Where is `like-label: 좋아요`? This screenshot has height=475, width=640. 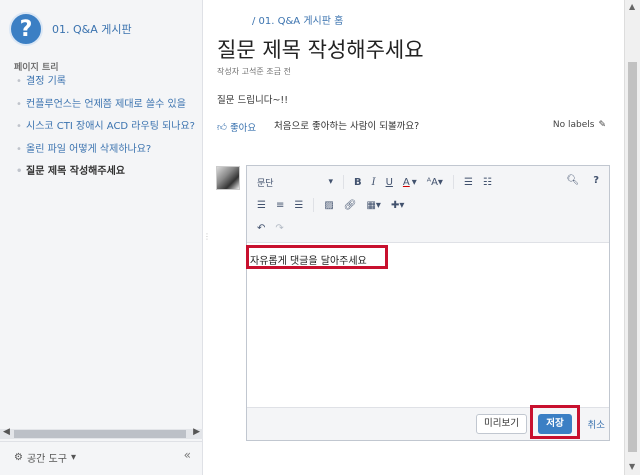
like-label: 좋아요 is located at coordinates (243, 128).